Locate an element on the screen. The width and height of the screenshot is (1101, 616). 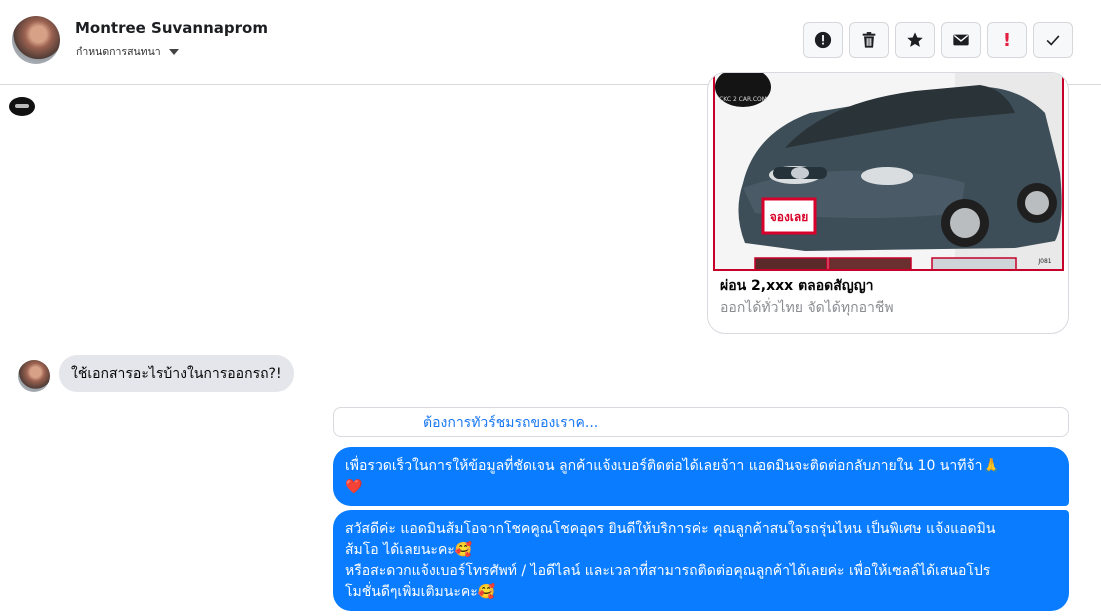
follow-up-button: ! is located at coordinates (1007, 40).